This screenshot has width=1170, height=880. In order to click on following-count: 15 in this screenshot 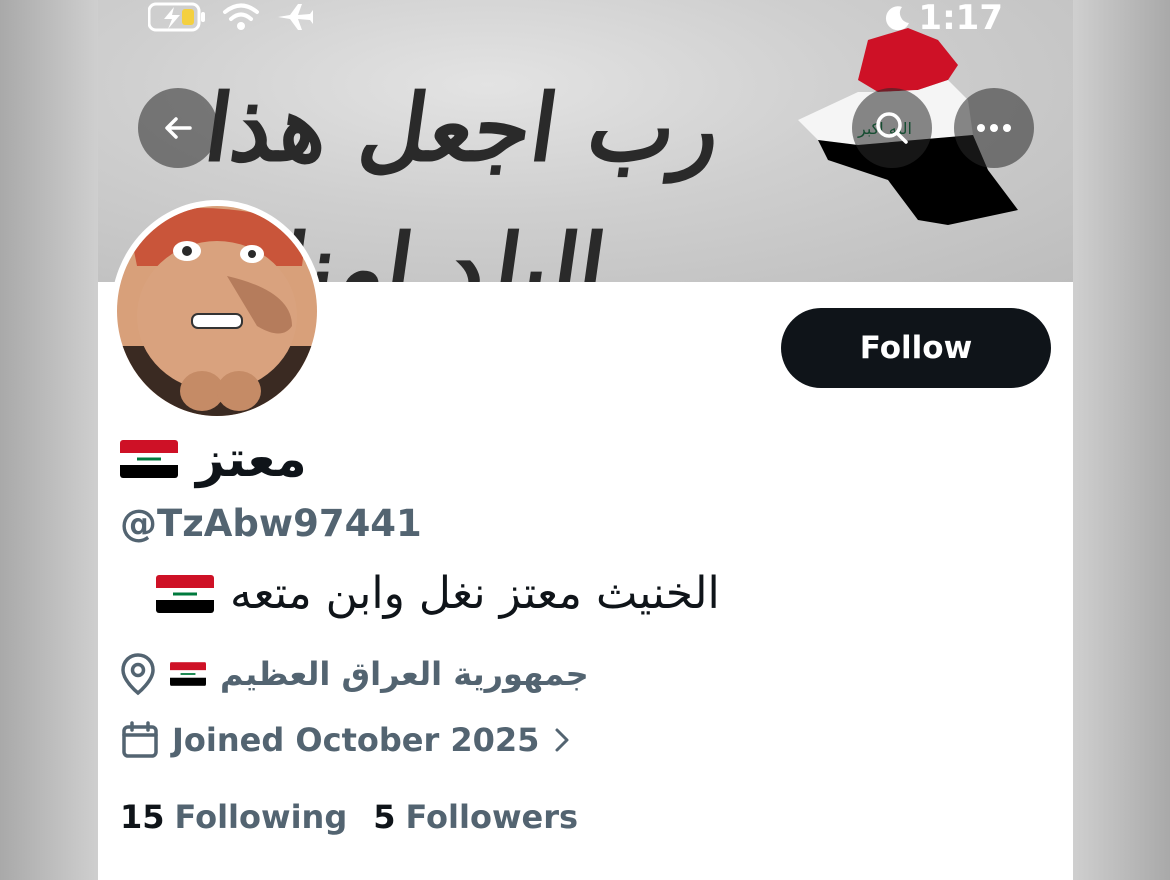, I will do `click(142, 817)`.